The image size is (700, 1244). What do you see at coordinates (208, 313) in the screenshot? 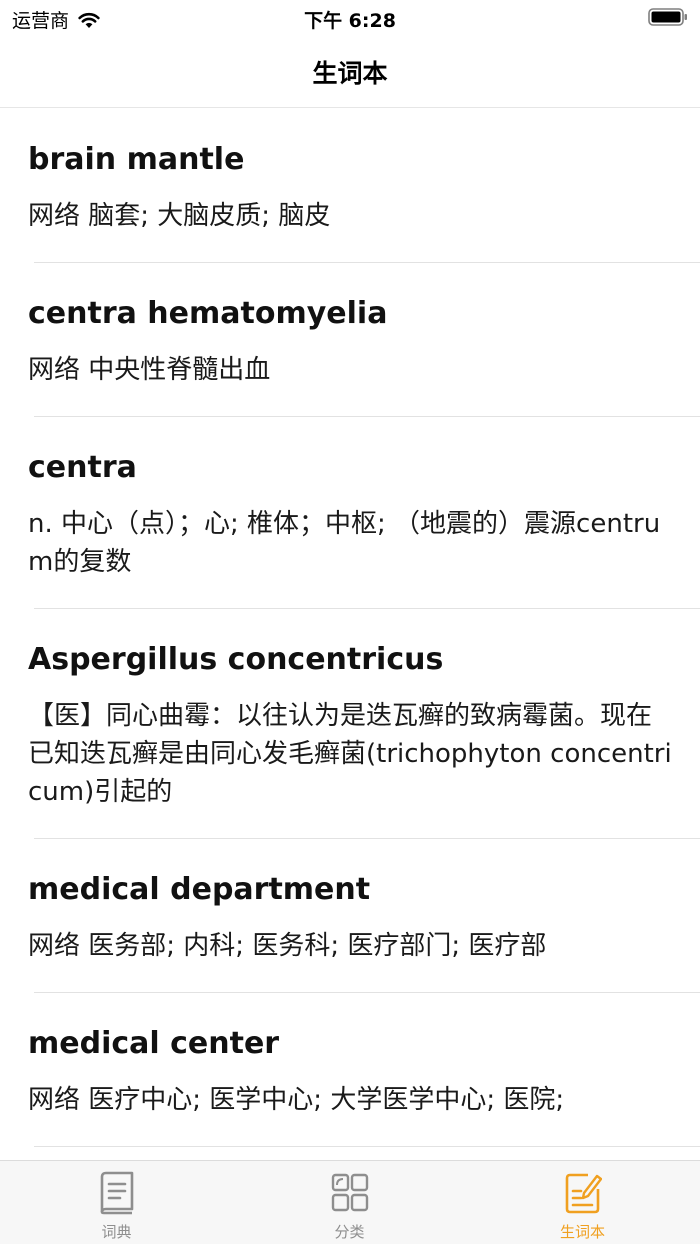
I see `entry-word: centra hematomyelia` at bounding box center [208, 313].